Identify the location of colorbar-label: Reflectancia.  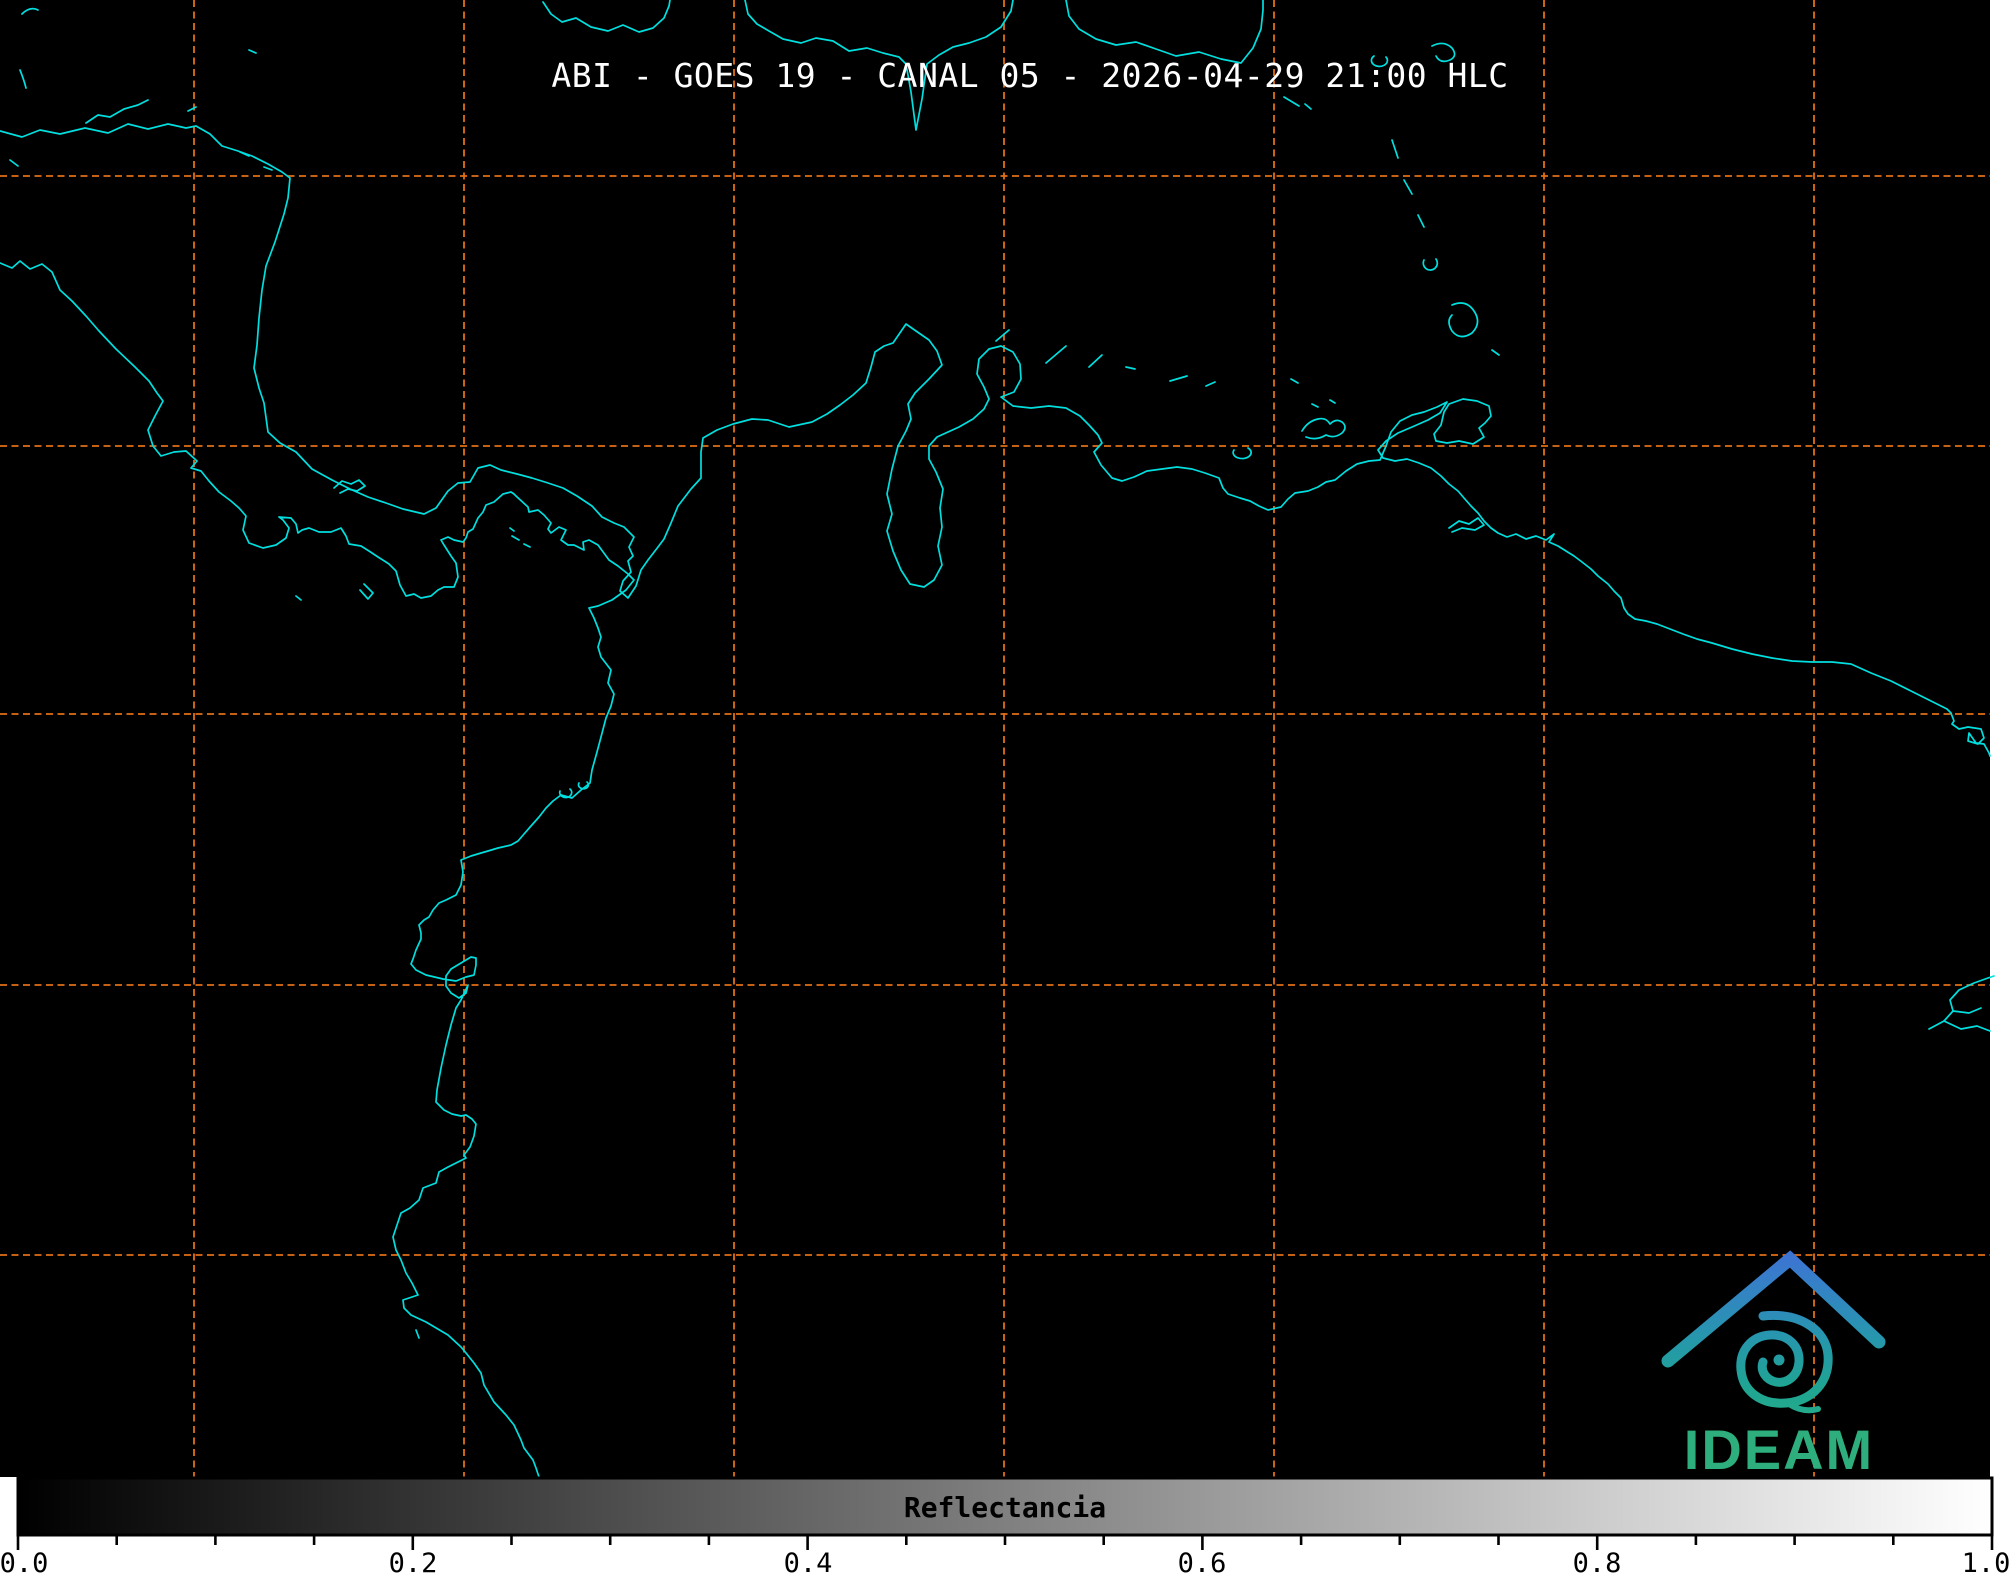
(1005, 1507).